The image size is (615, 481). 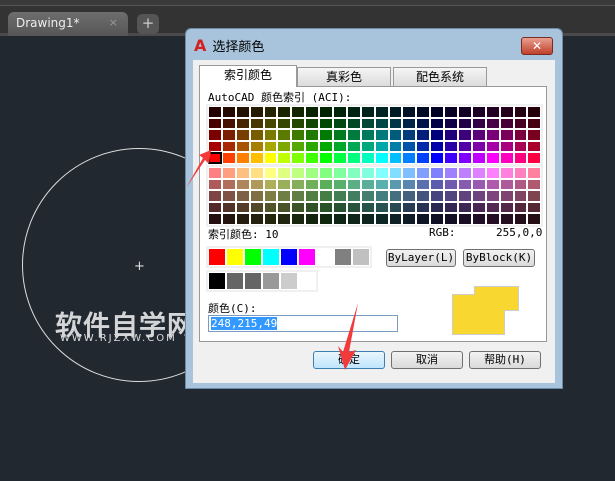 What do you see at coordinates (248, 76) in the screenshot?
I see `tab-index-color: 索引颜色` at bounding box center [248, 76].